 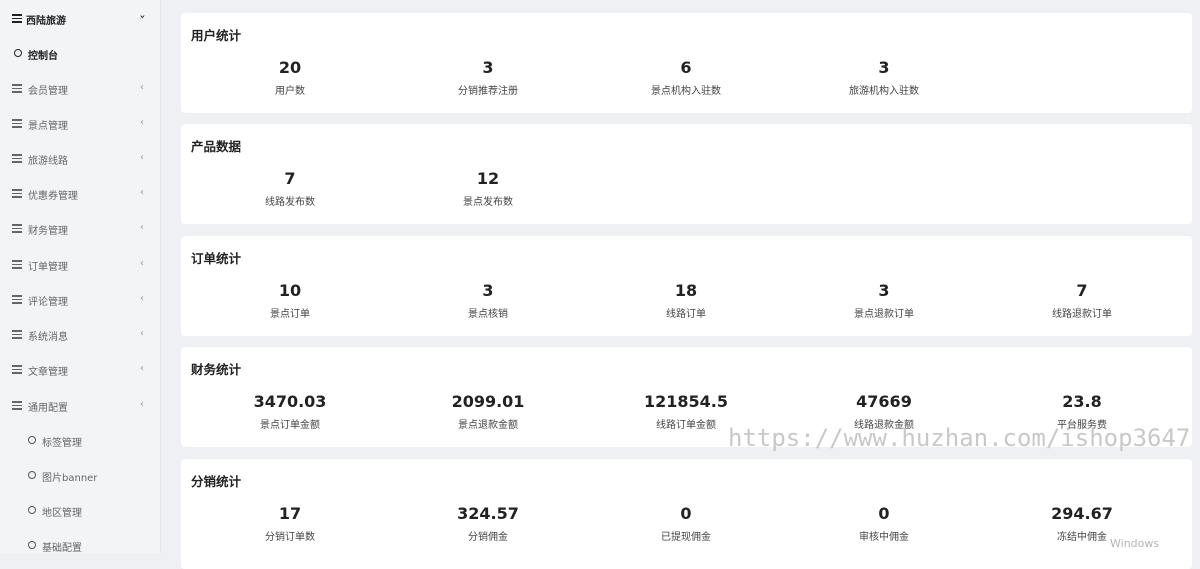 What do you see at coordinates (290, 524) in the screenshot?
I see `stat-distribution-orders: 17 分销订单数` at bounding box center [290, 524].